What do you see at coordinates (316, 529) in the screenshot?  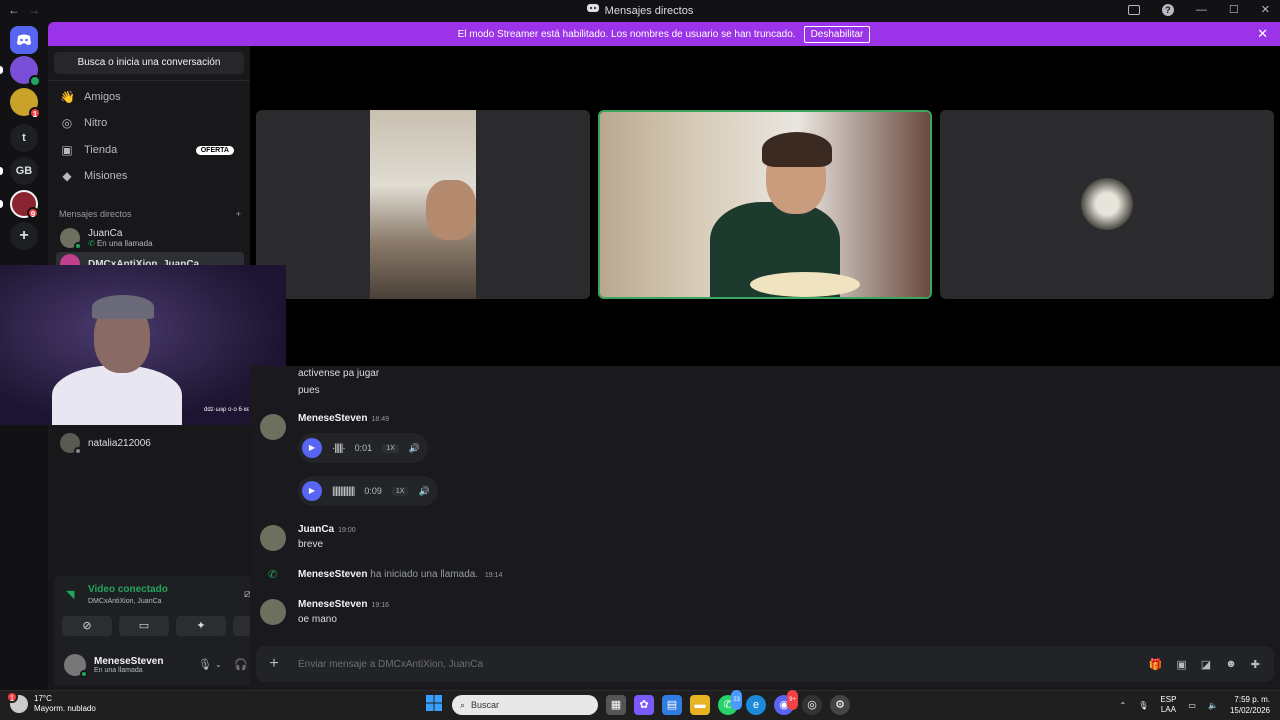 I see `message-author: JuanCa` at bounding box center [316, 529].